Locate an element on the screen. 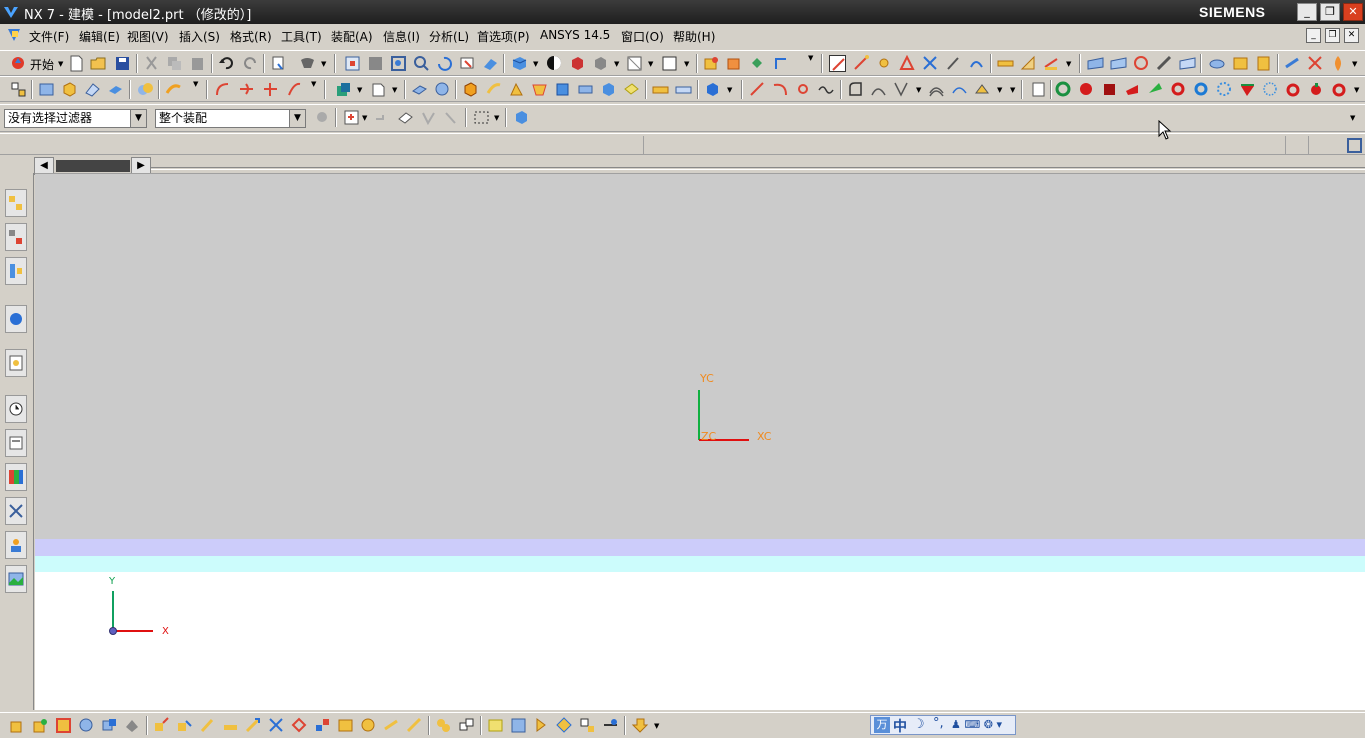 The height and width of the screenshot is (738, 1365). reverse-show-icon is located at coordinates (757, 63).